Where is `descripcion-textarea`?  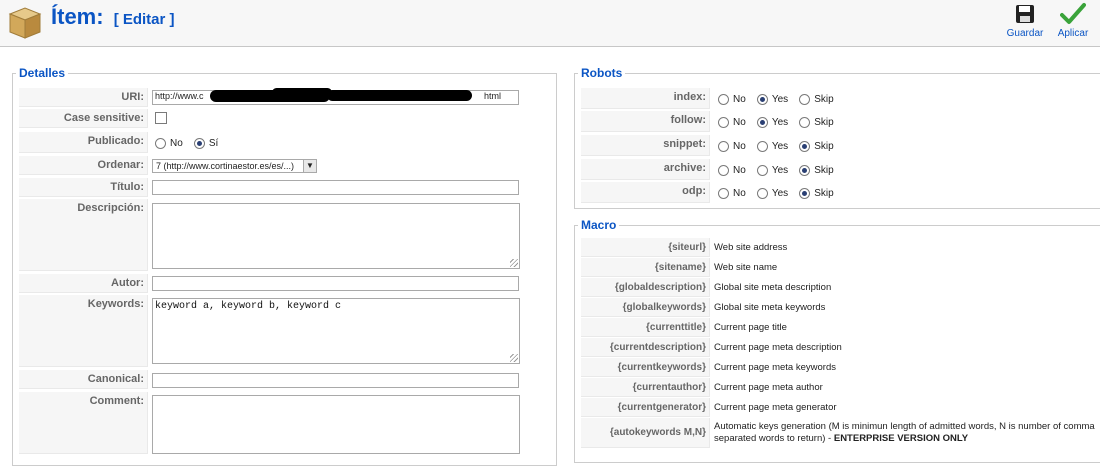 descripcion-textarea is located at coordinates (336, 236).